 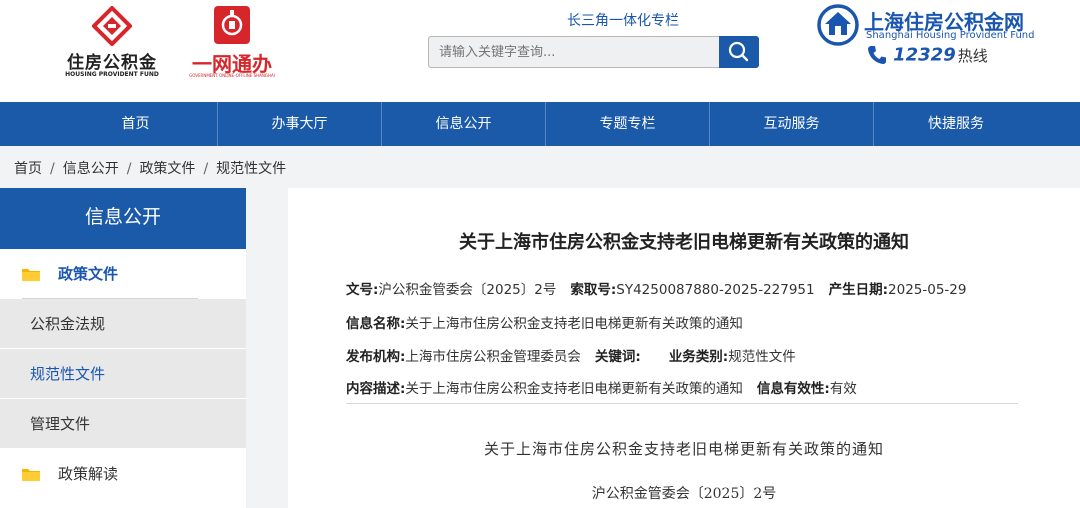 What do you see at coordinates (123, 274) in the screenshot?
I see `sidebar-item-policy-docs: 政策文件` at bounding box center [123, 274].